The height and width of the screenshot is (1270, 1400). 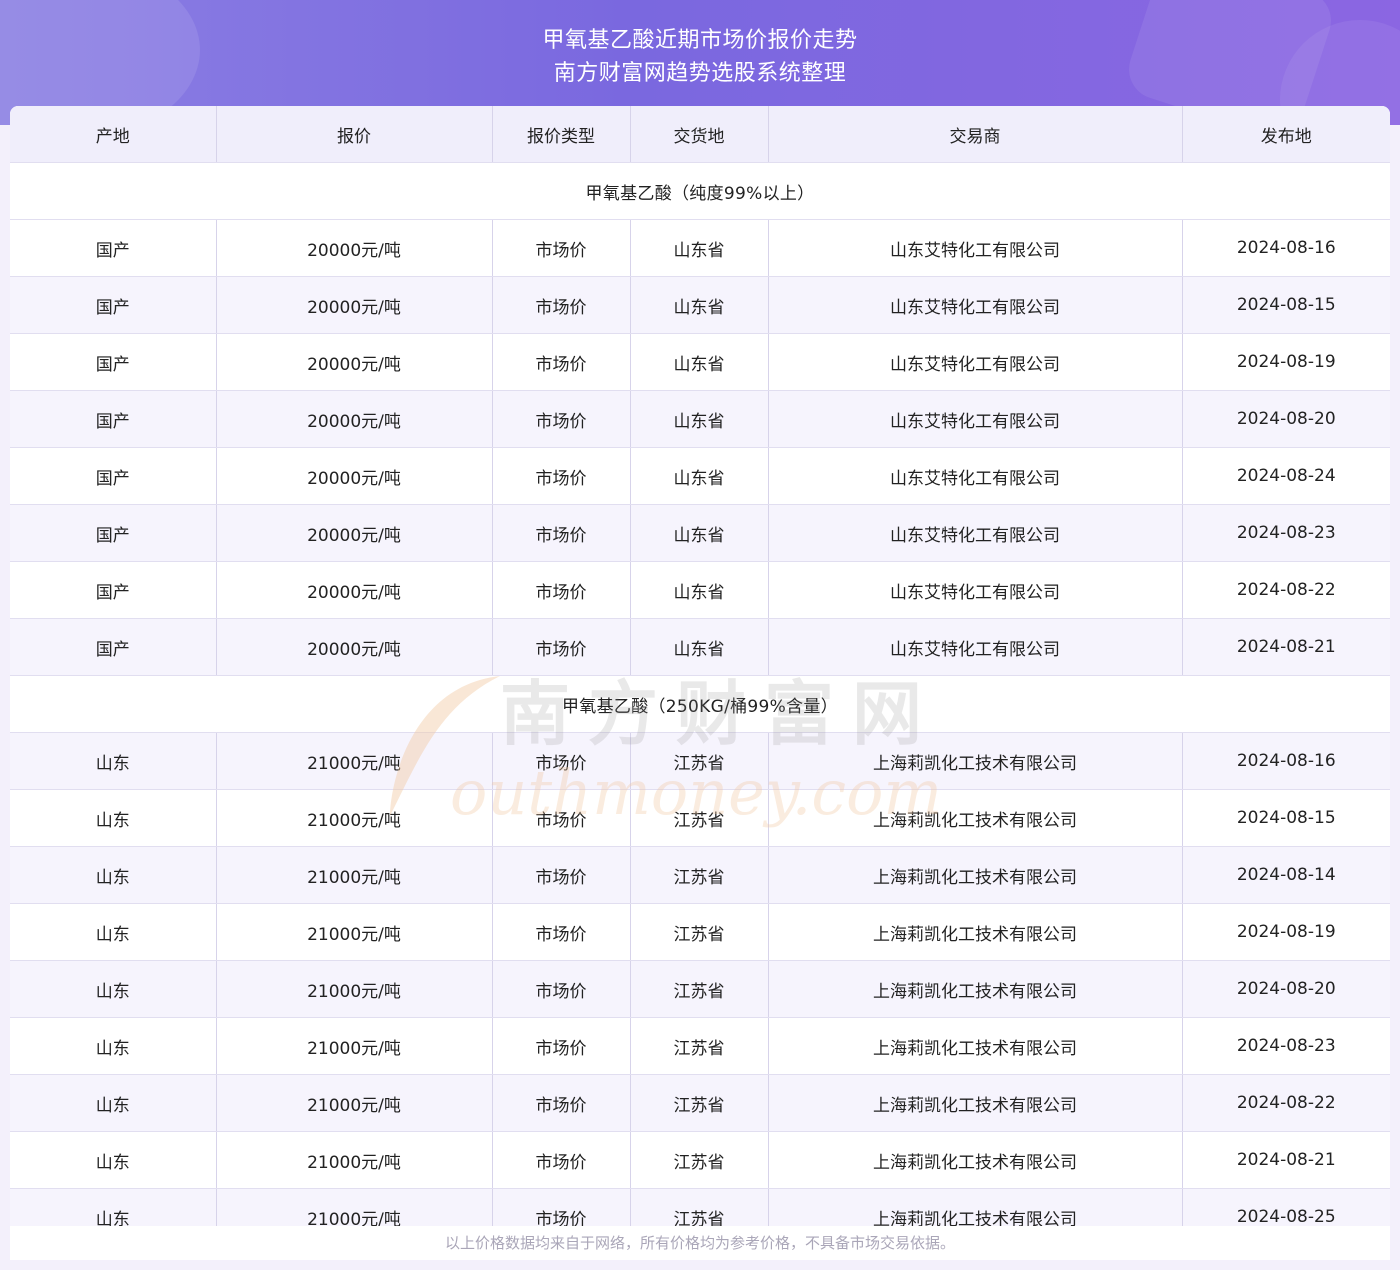 I want to click on cell-publish-date: 2024-08-24, so click(x=1285, y=476).